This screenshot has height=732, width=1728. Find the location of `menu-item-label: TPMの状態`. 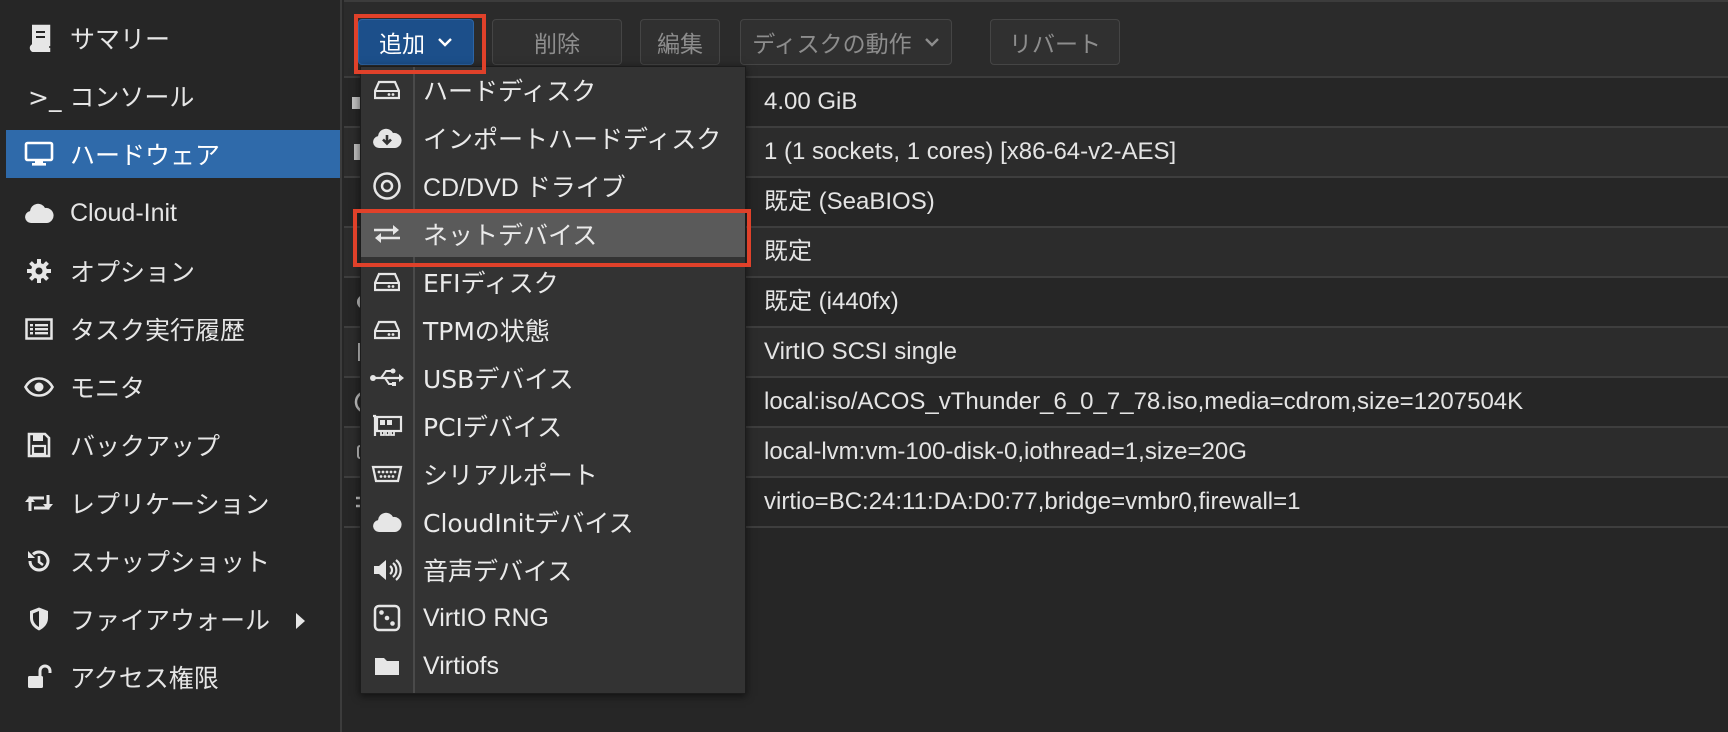

menu-item-label: TPMの状態 is located at coordinates (486, 331).